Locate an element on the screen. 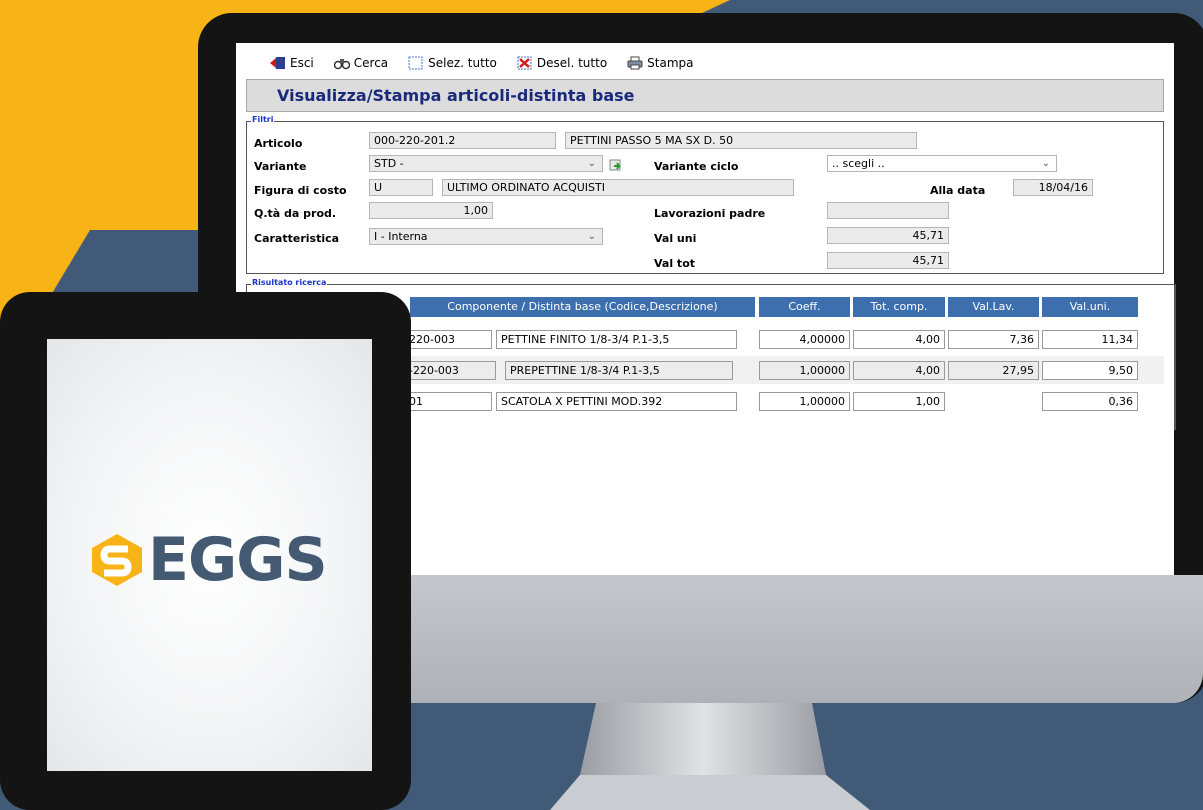  alla-data-label: Alla data is located at coordinates (958, 190).